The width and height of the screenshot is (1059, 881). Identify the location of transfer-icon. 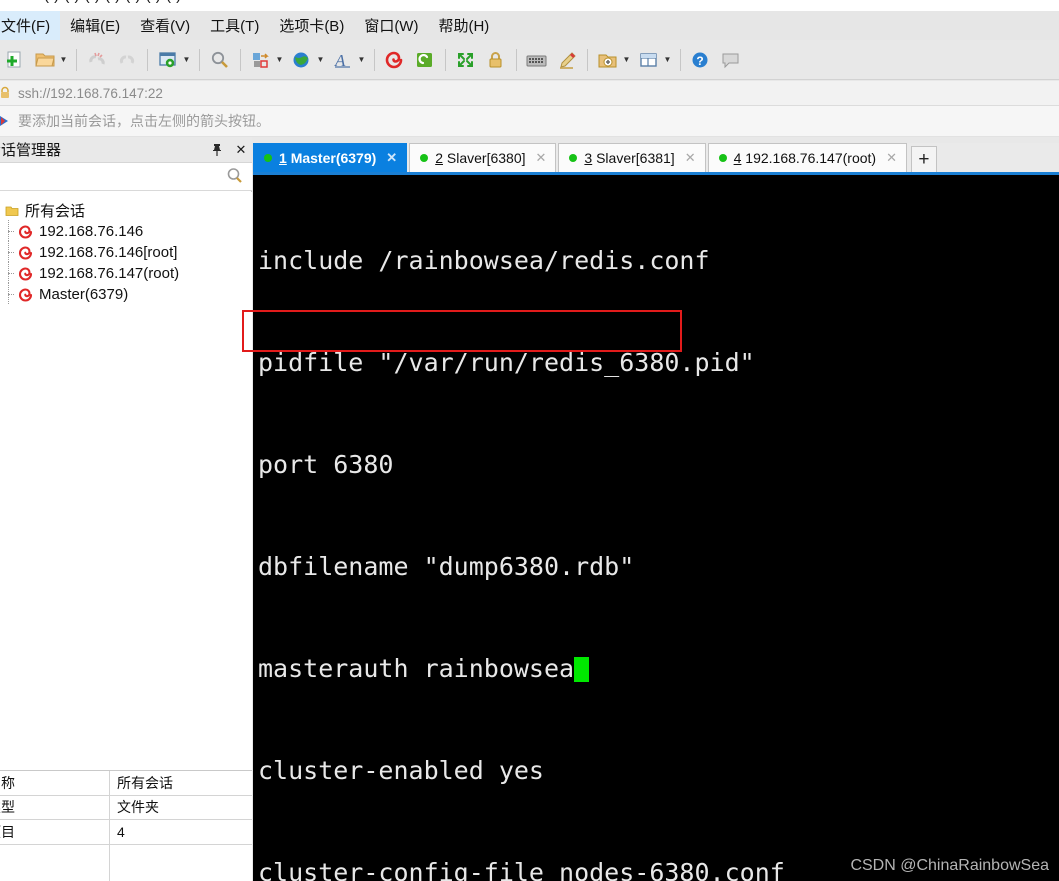
(261, 60).